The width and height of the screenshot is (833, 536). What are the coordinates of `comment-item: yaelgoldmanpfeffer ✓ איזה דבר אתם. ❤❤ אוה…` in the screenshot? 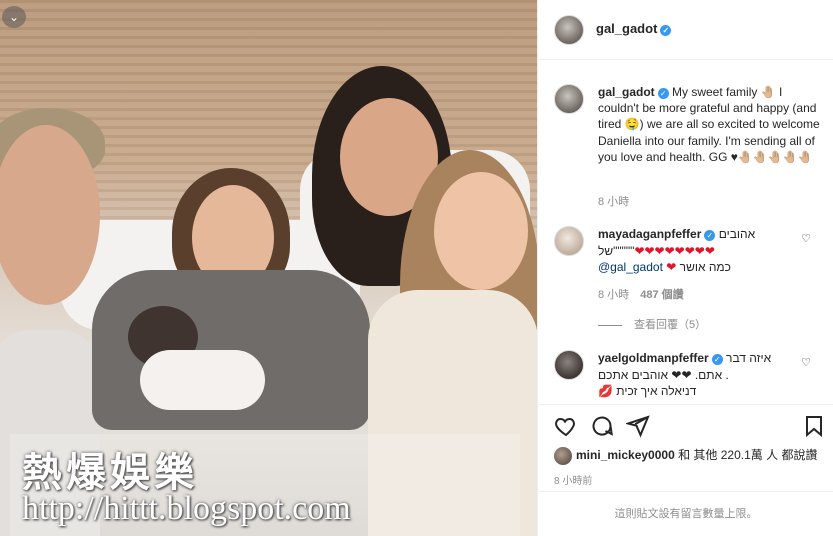 It's located at (700, 375).